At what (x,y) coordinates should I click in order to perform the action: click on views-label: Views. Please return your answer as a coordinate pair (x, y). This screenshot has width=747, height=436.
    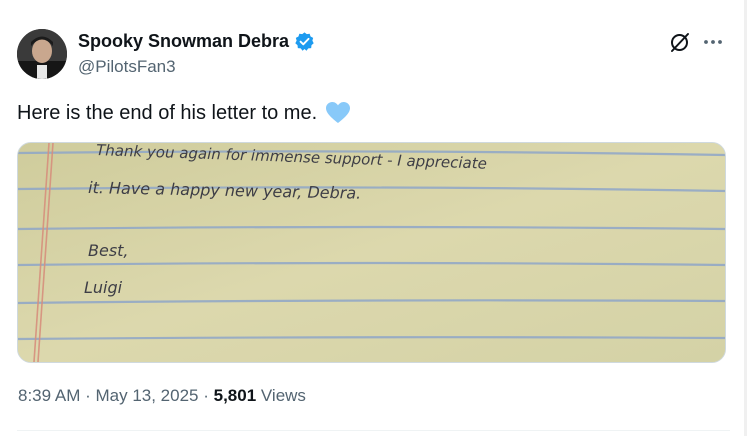
    Looking at the image, I should click on (281, 395).